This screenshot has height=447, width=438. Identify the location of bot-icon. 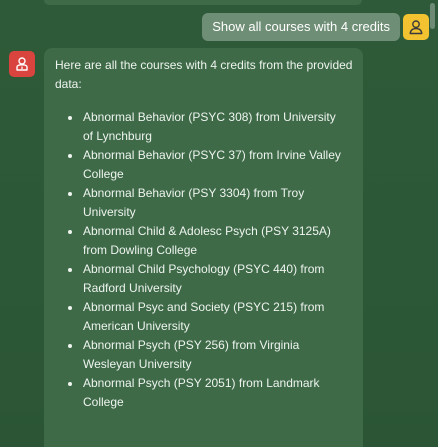
(22, 64).